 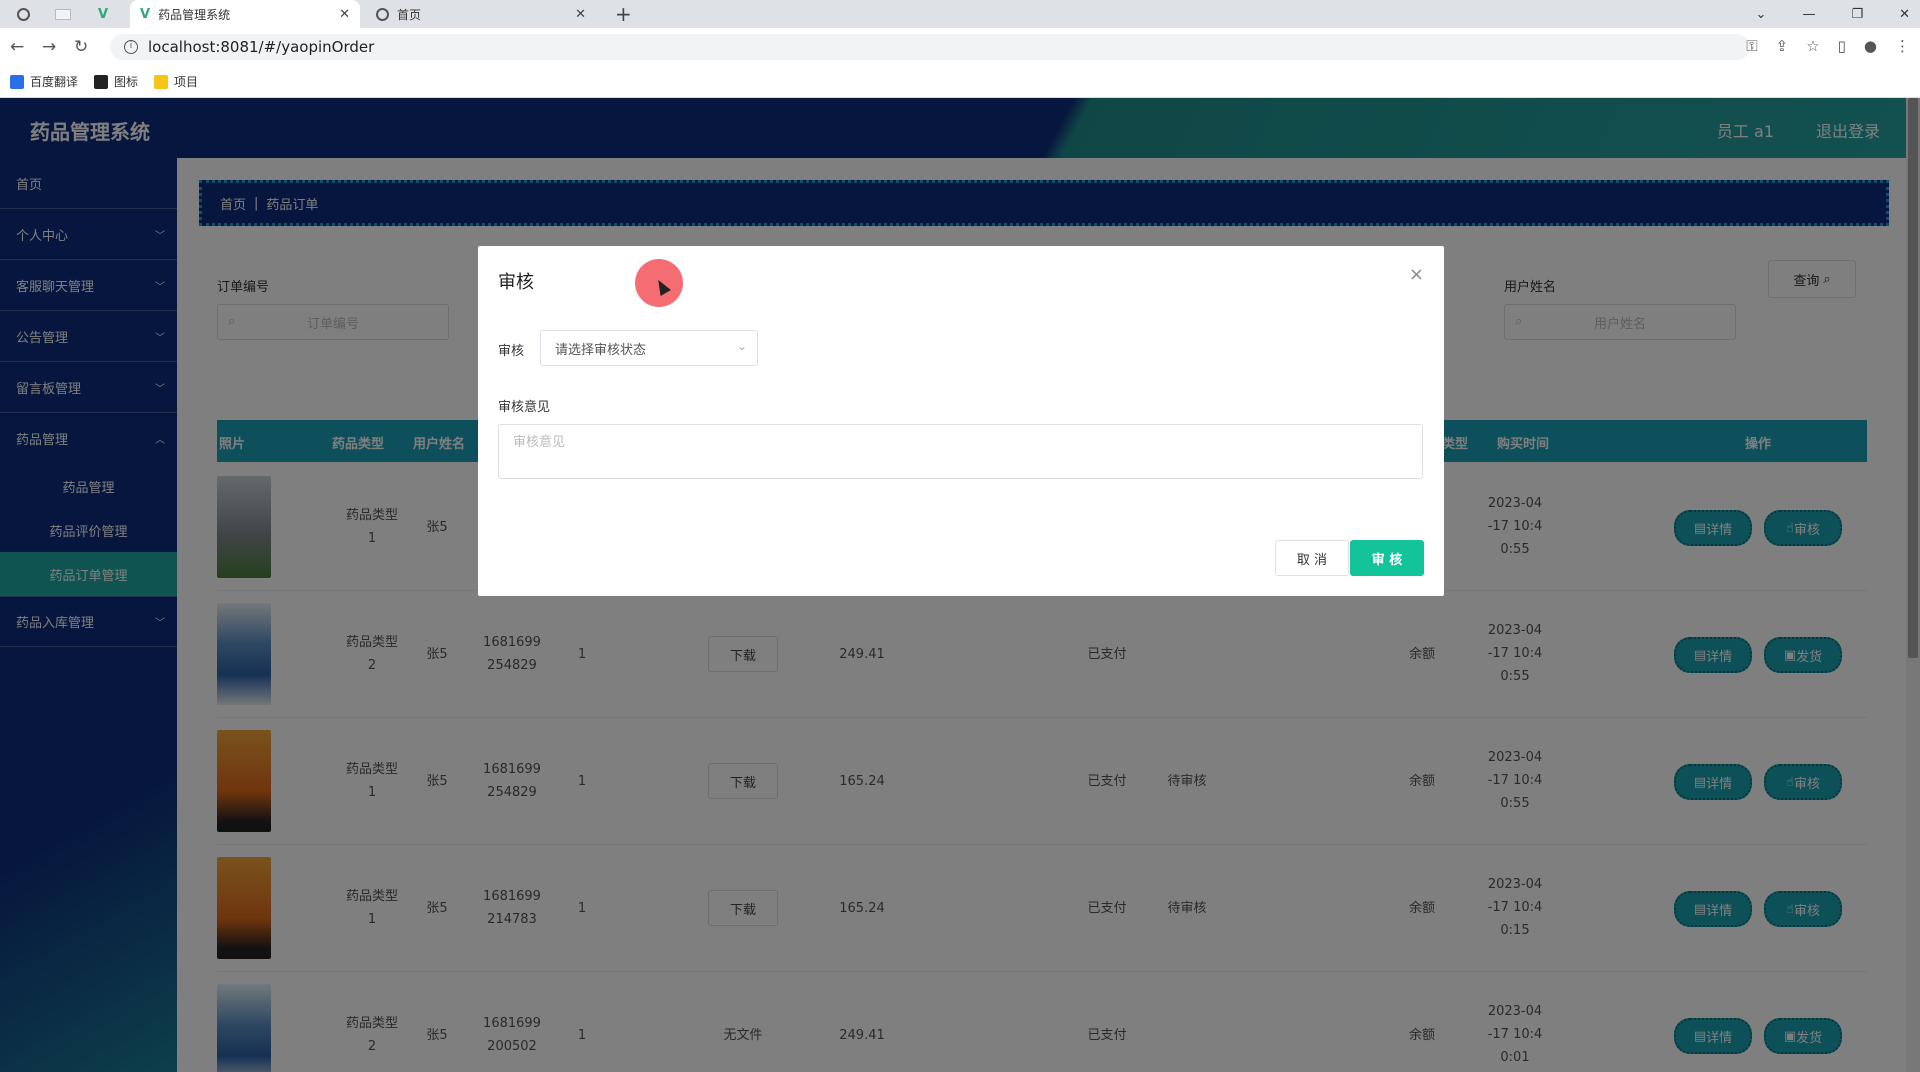 What do you see at coordinates (516, 282) in the screenshot?
I see `dialog-title: 审核` at bounding box center [516, 282].